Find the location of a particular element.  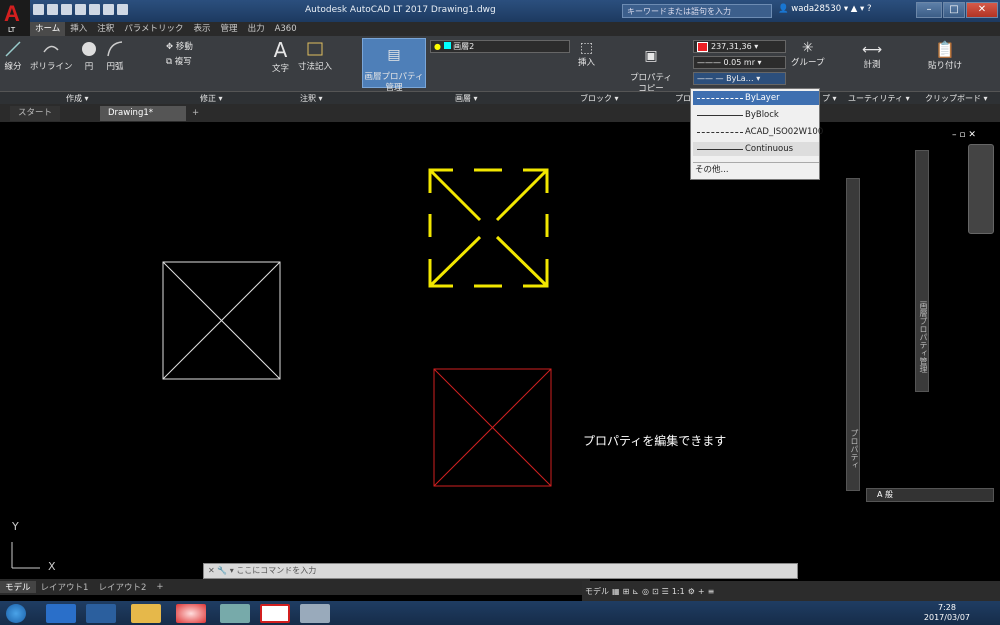

color-dropdown: 237,31,36 ▾ is located at coordinates (739, 46).